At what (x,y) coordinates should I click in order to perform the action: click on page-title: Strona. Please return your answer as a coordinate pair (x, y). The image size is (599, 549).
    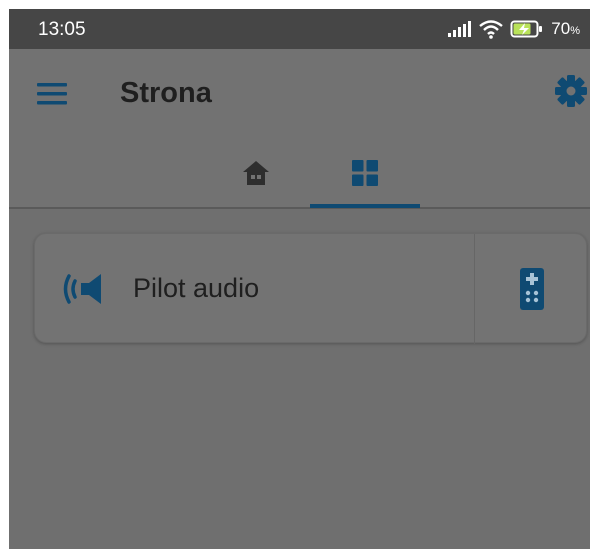
    Looking at the image, I should click on (166, 93).